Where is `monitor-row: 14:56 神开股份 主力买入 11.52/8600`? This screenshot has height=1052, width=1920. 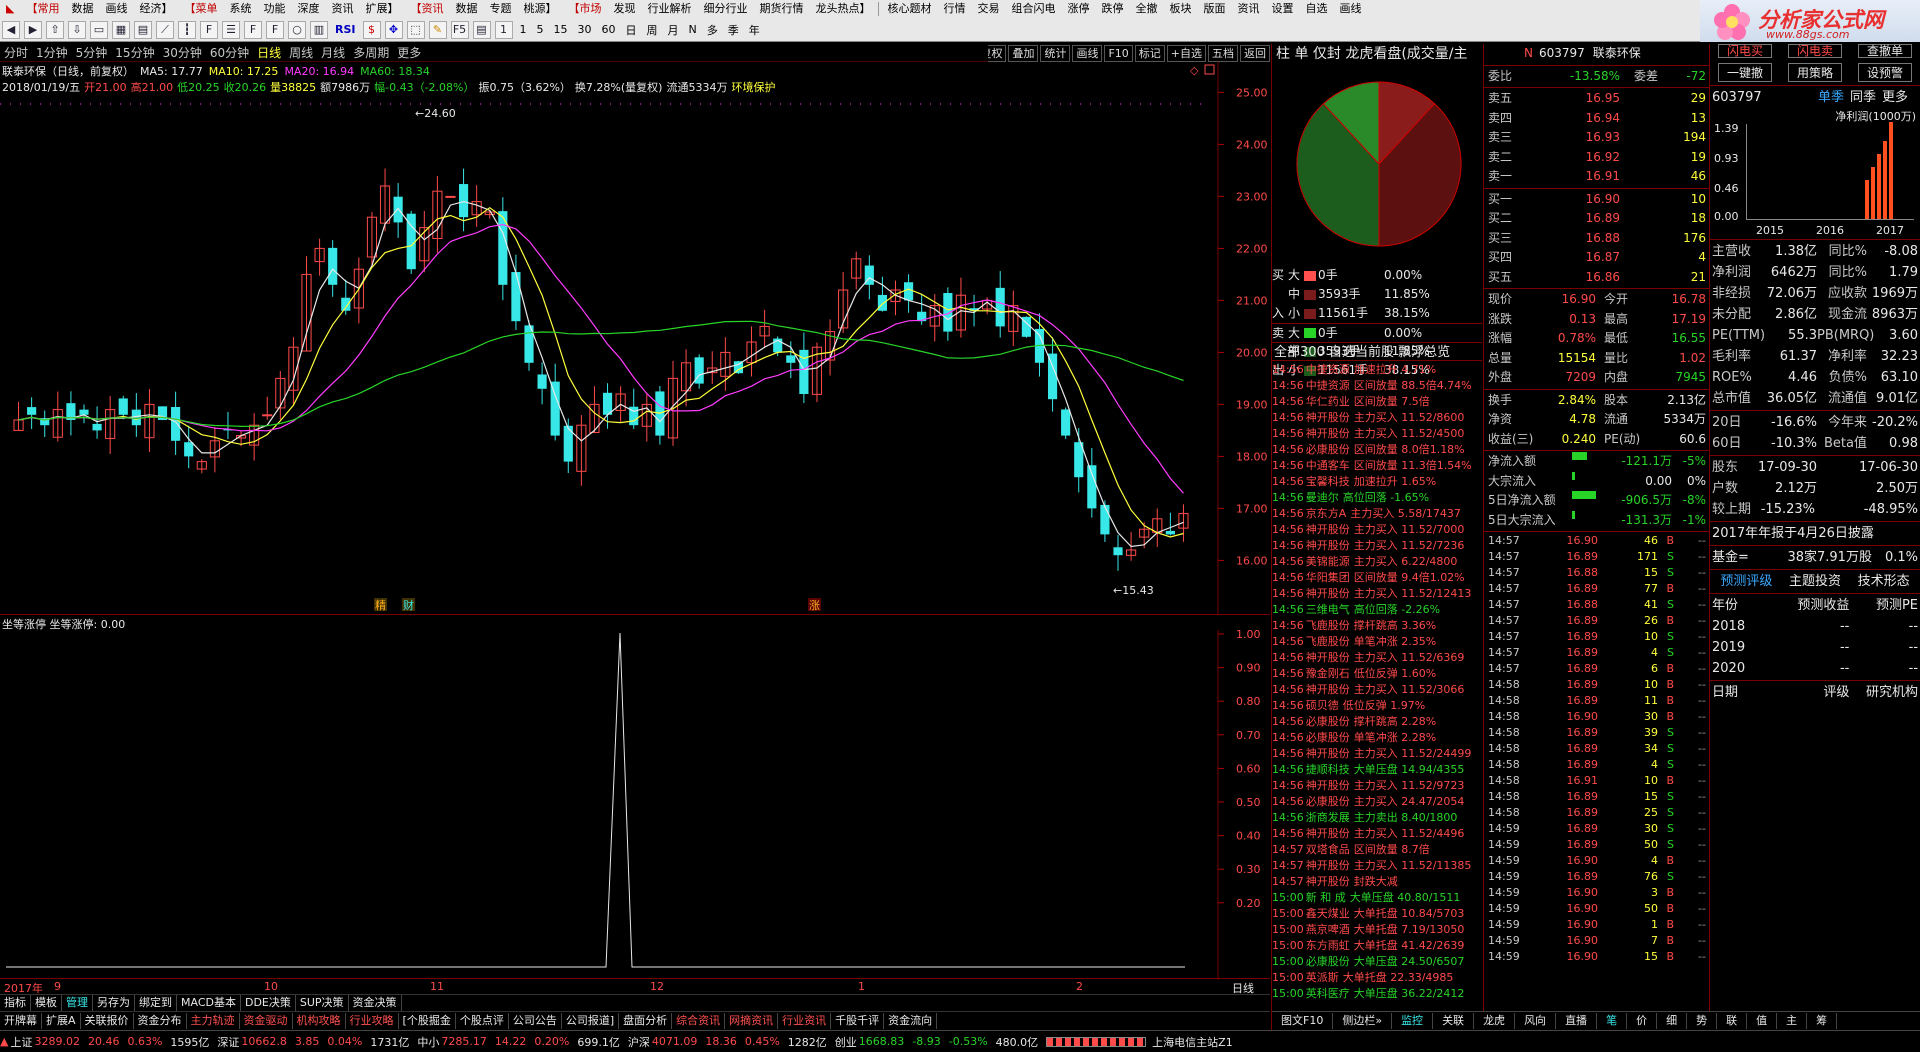
monitor-row: 14:56 神开股份 主力买入 11.52/8600 is located at coordinates (1377, 418).